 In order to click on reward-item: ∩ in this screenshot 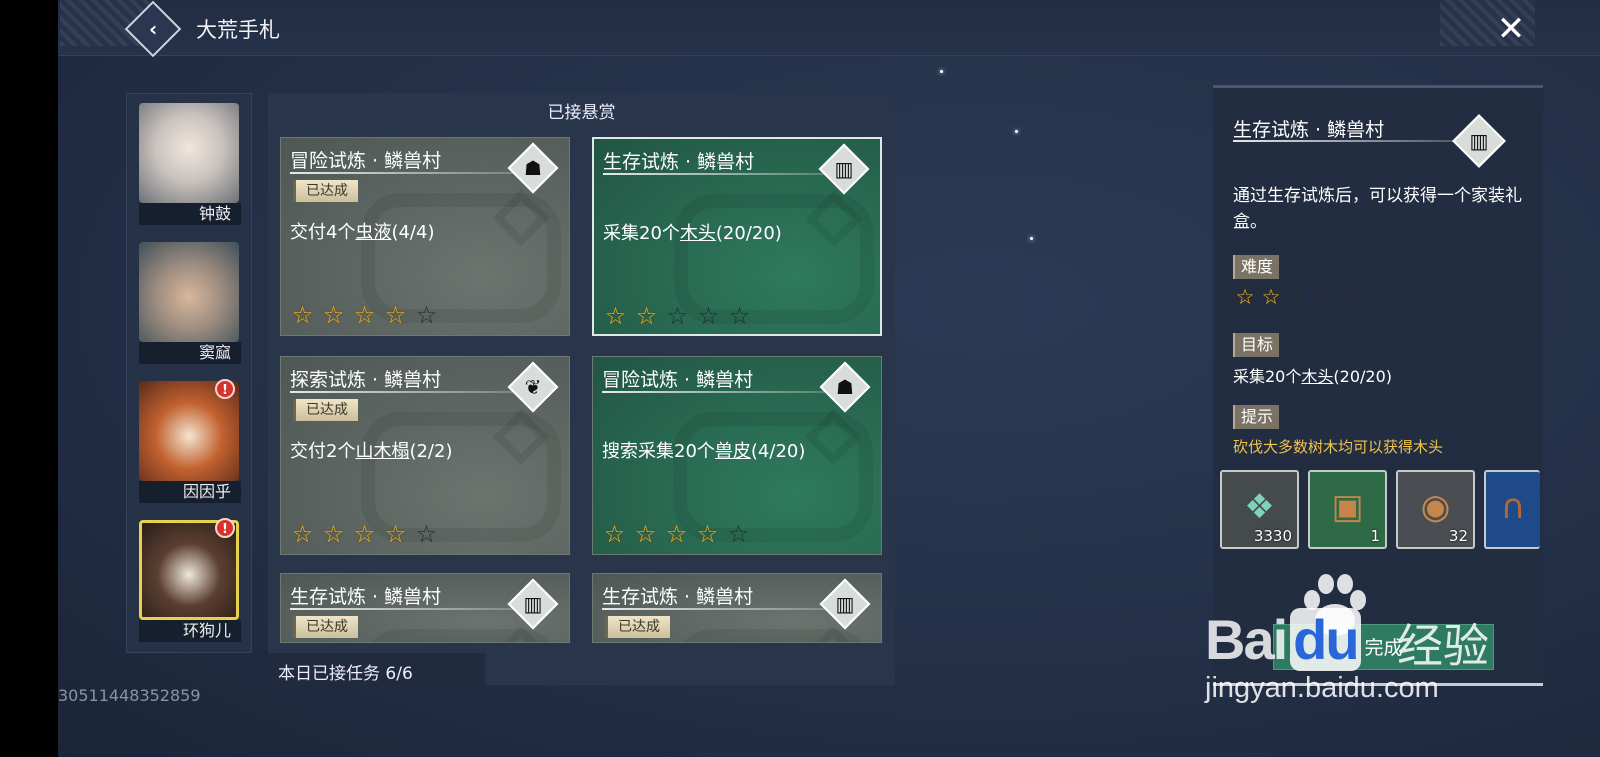, I will do `click(1512, 509)`.